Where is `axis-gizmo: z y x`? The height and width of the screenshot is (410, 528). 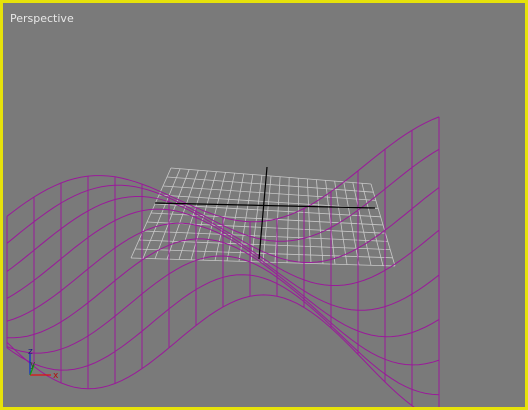 axis-gizmo: z y x is located at coordinates (43, 364).